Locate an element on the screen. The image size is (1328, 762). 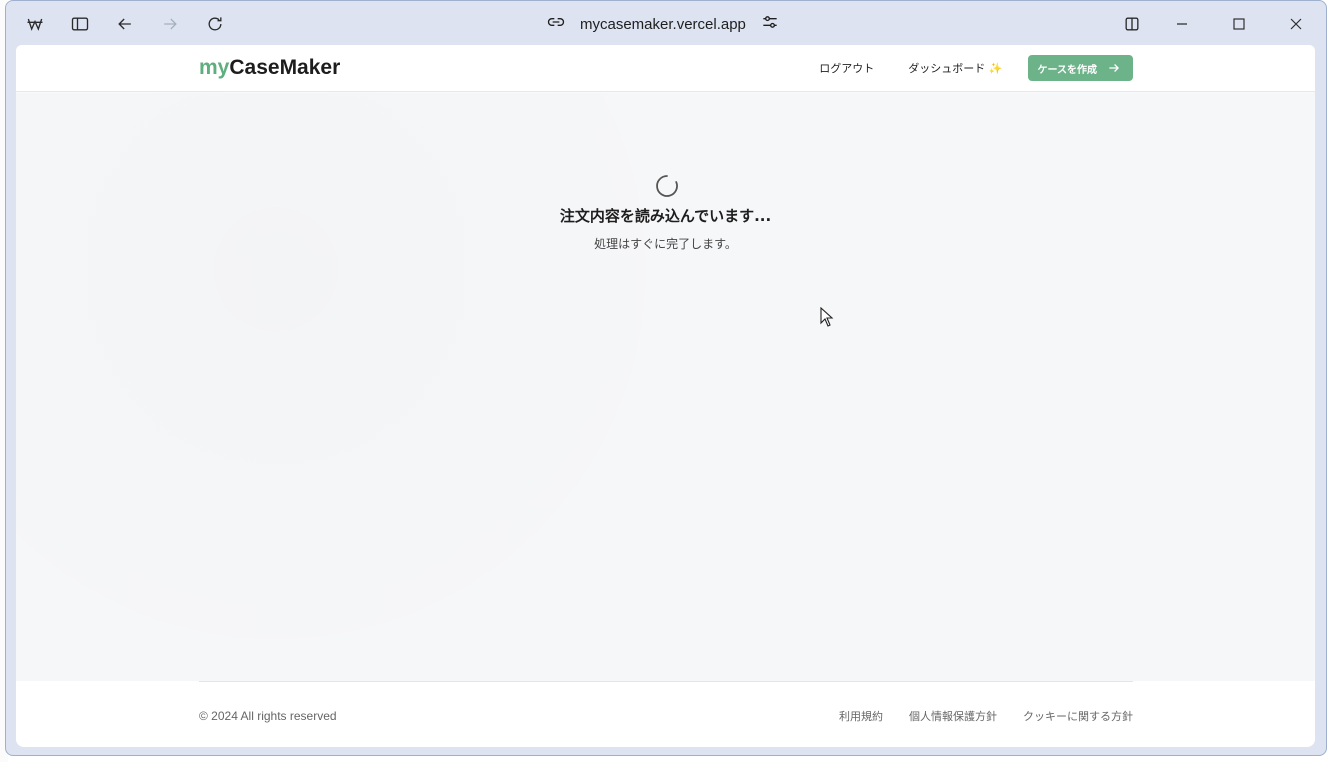
dashboard-link: ダッシュボード ✨ is located at coordinates (955, 68).